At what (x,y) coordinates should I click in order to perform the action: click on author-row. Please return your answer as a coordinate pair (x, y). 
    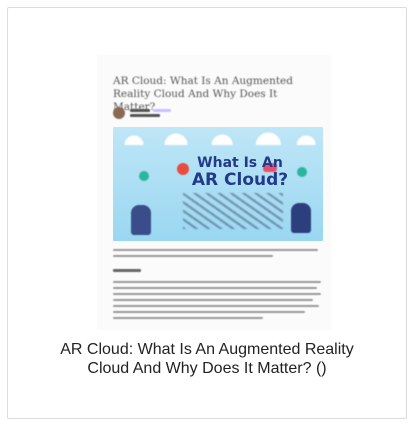
    Looking at the image, I should click on (142, 113).